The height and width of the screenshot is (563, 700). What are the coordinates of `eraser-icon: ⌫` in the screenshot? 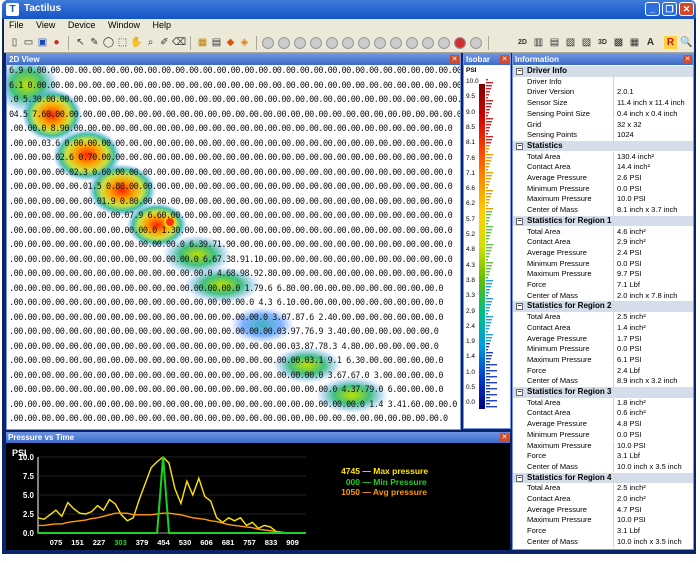 It's located at (179, 42).